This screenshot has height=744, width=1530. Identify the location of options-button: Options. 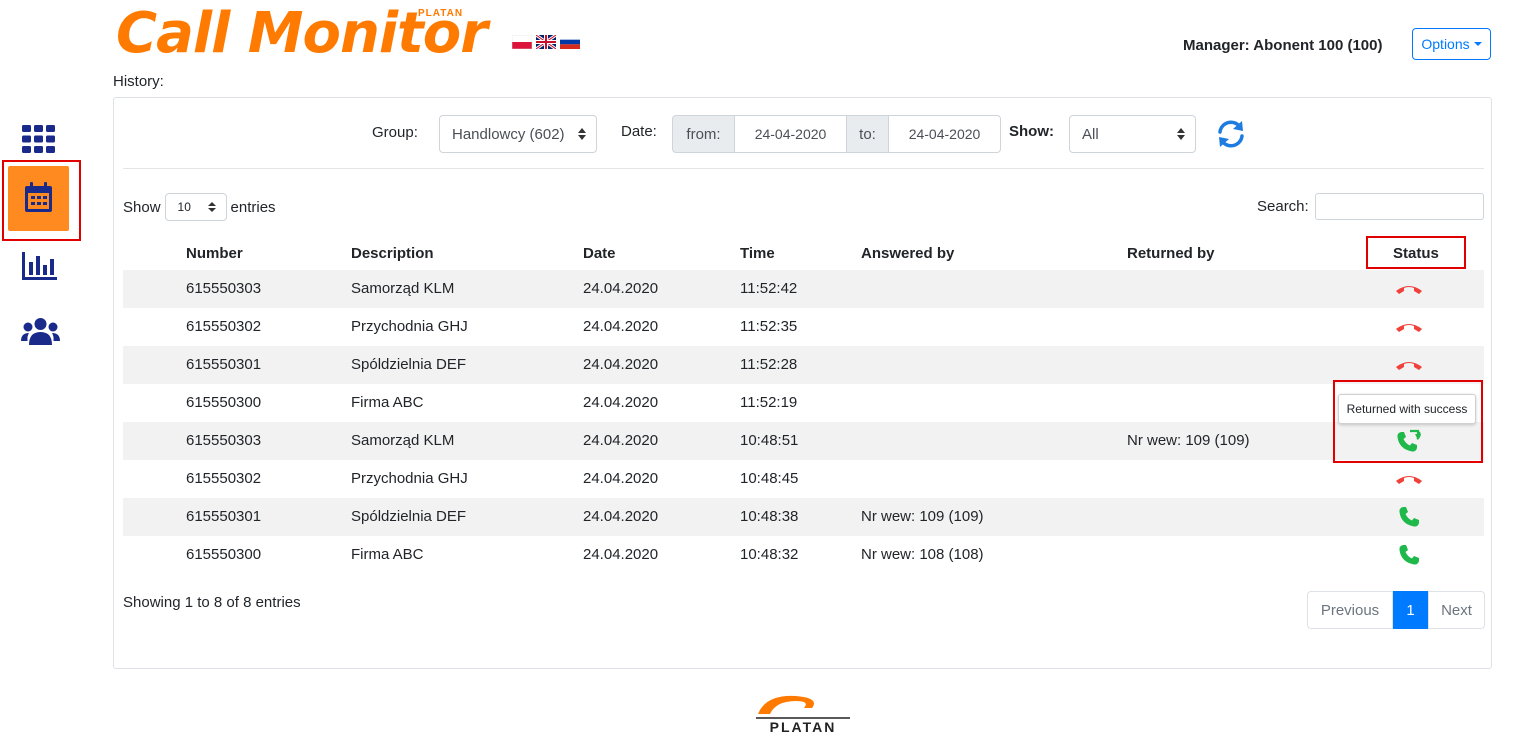
(1451, 44).